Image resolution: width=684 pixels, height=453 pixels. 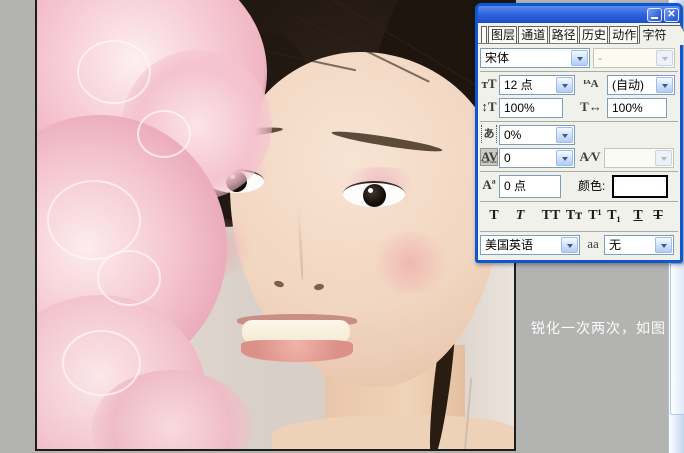 I want to click on leading-icon: ᴵᴬA, so click(x=591, y=84).